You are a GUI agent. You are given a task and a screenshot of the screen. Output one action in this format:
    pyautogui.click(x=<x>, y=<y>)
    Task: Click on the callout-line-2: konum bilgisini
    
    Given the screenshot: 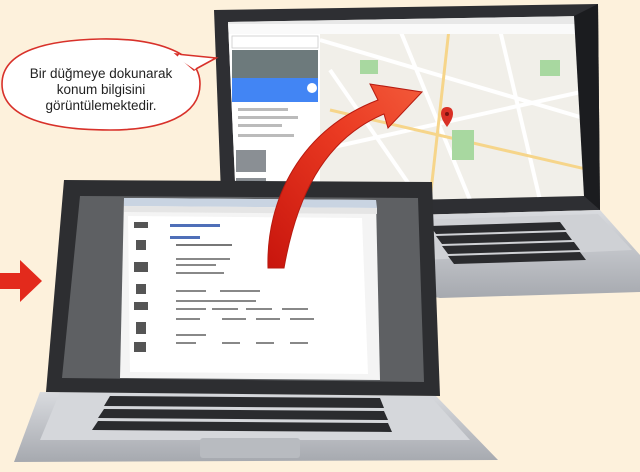 What is the action you would take?
    pyautogui.click(x=101, y=89)
    